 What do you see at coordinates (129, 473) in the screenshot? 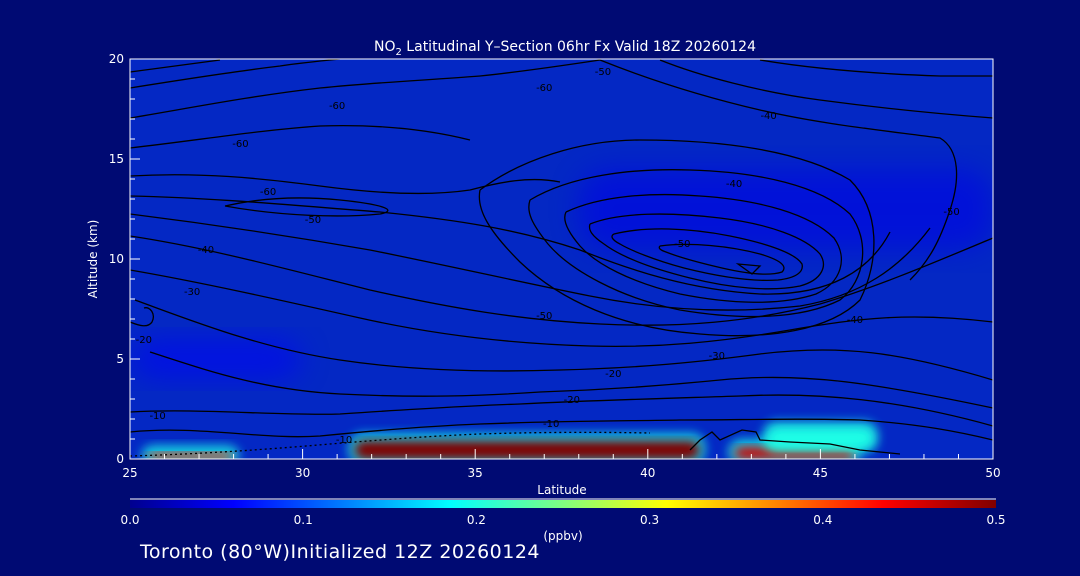
I see `x-tick-label: 25` at bounding box center [129, 473].